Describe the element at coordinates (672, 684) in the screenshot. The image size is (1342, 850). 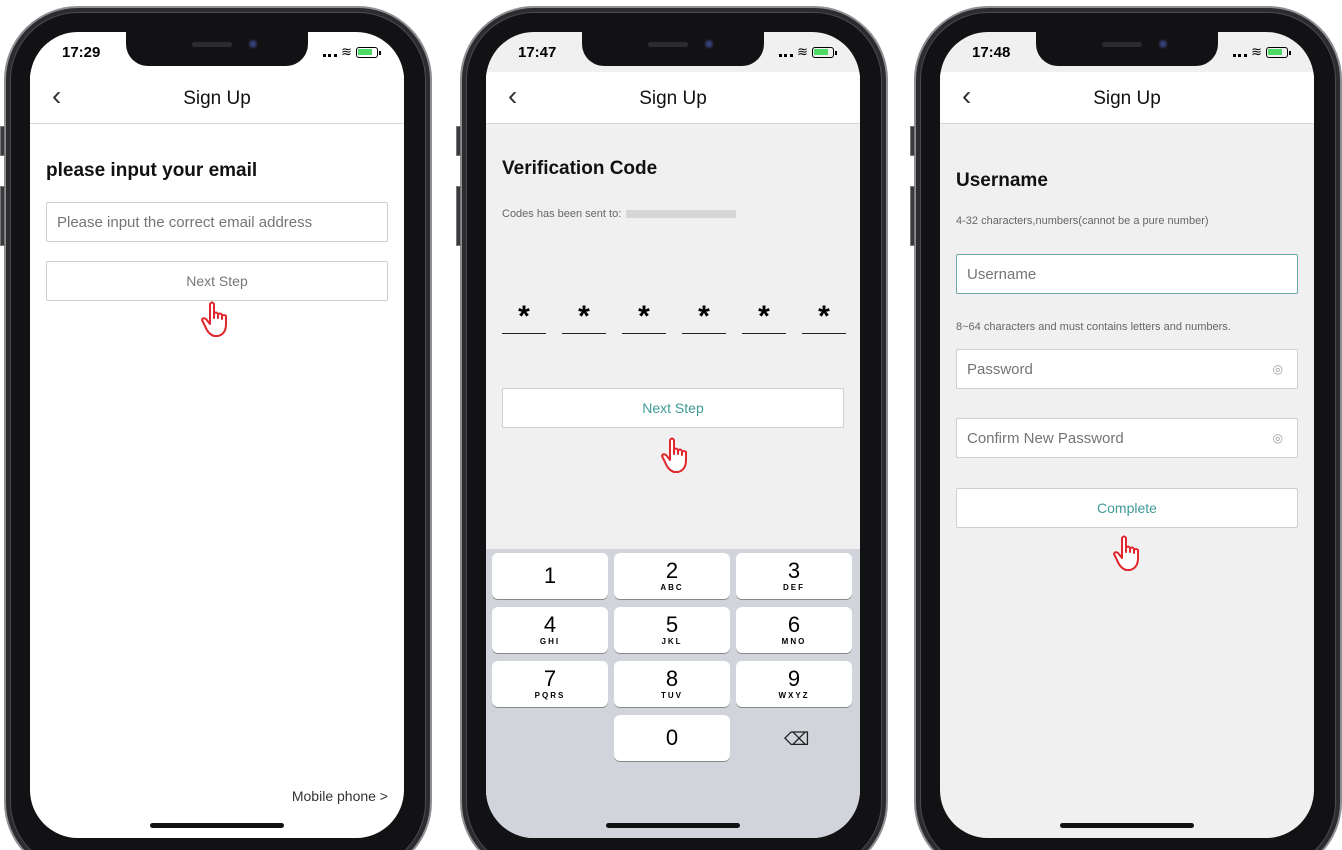
I see `key-8: 8 TUV` at that location.